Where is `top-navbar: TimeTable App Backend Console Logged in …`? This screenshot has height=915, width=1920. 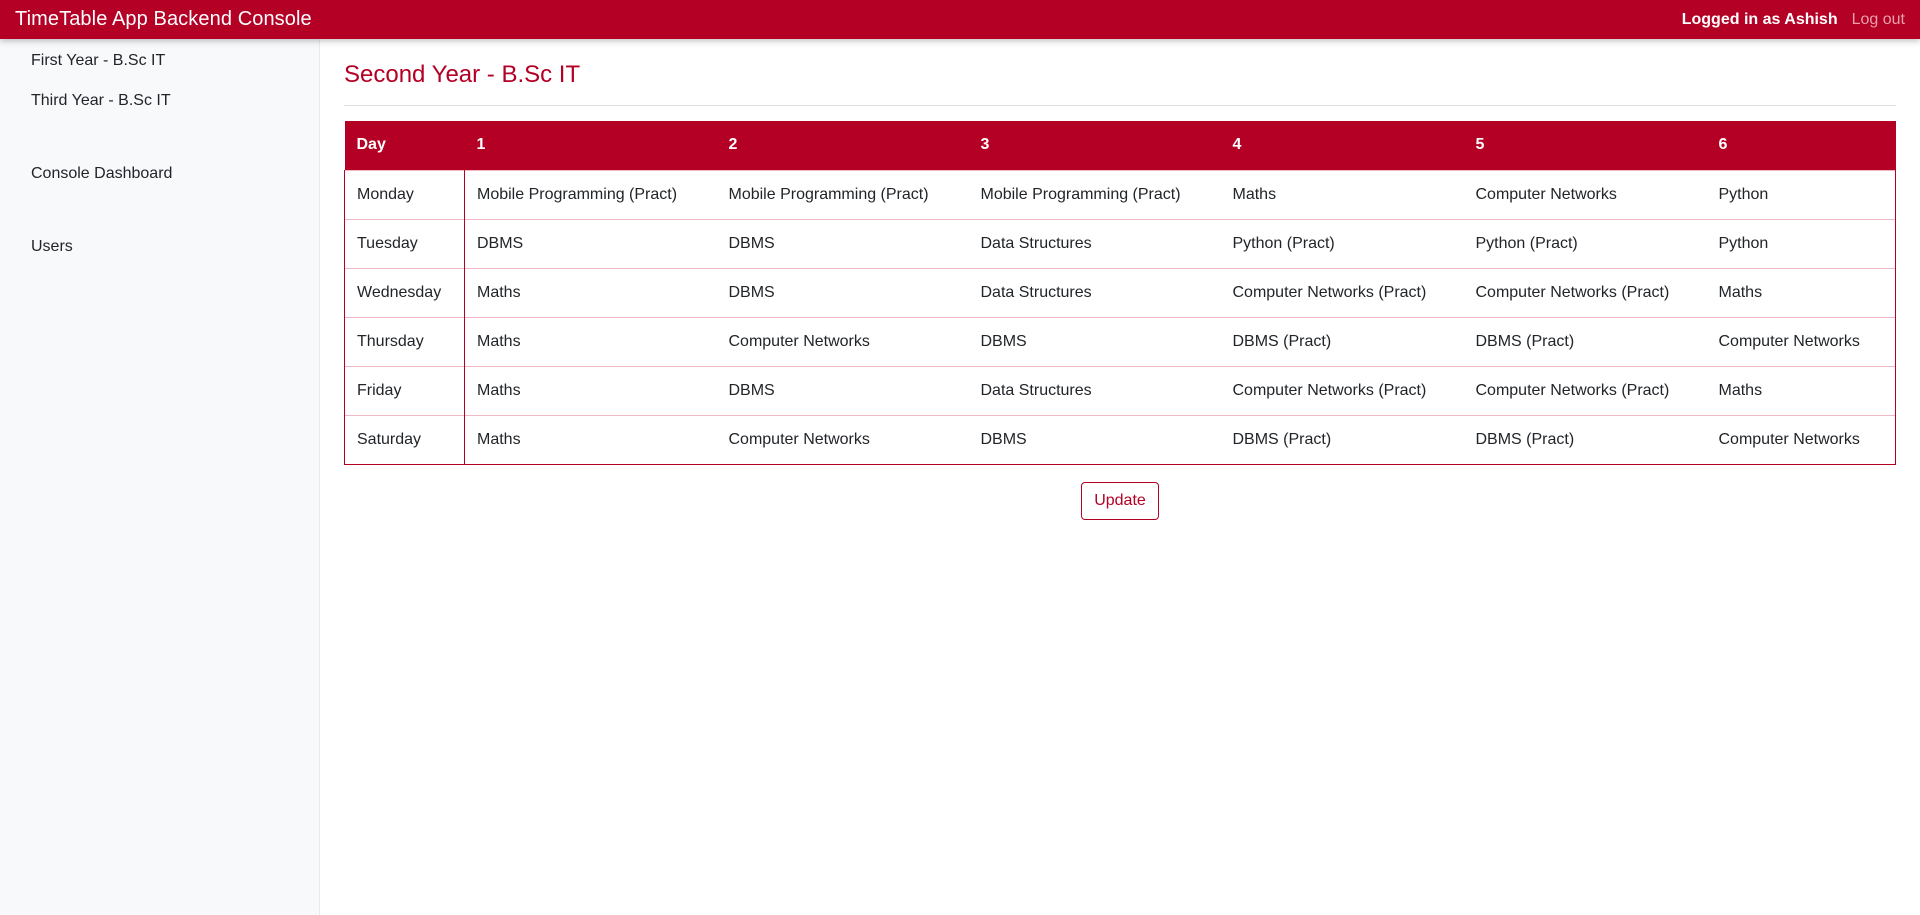
top-navbar: TimeTable App Backend Console Logged in … is located at coordinates (960, 19).